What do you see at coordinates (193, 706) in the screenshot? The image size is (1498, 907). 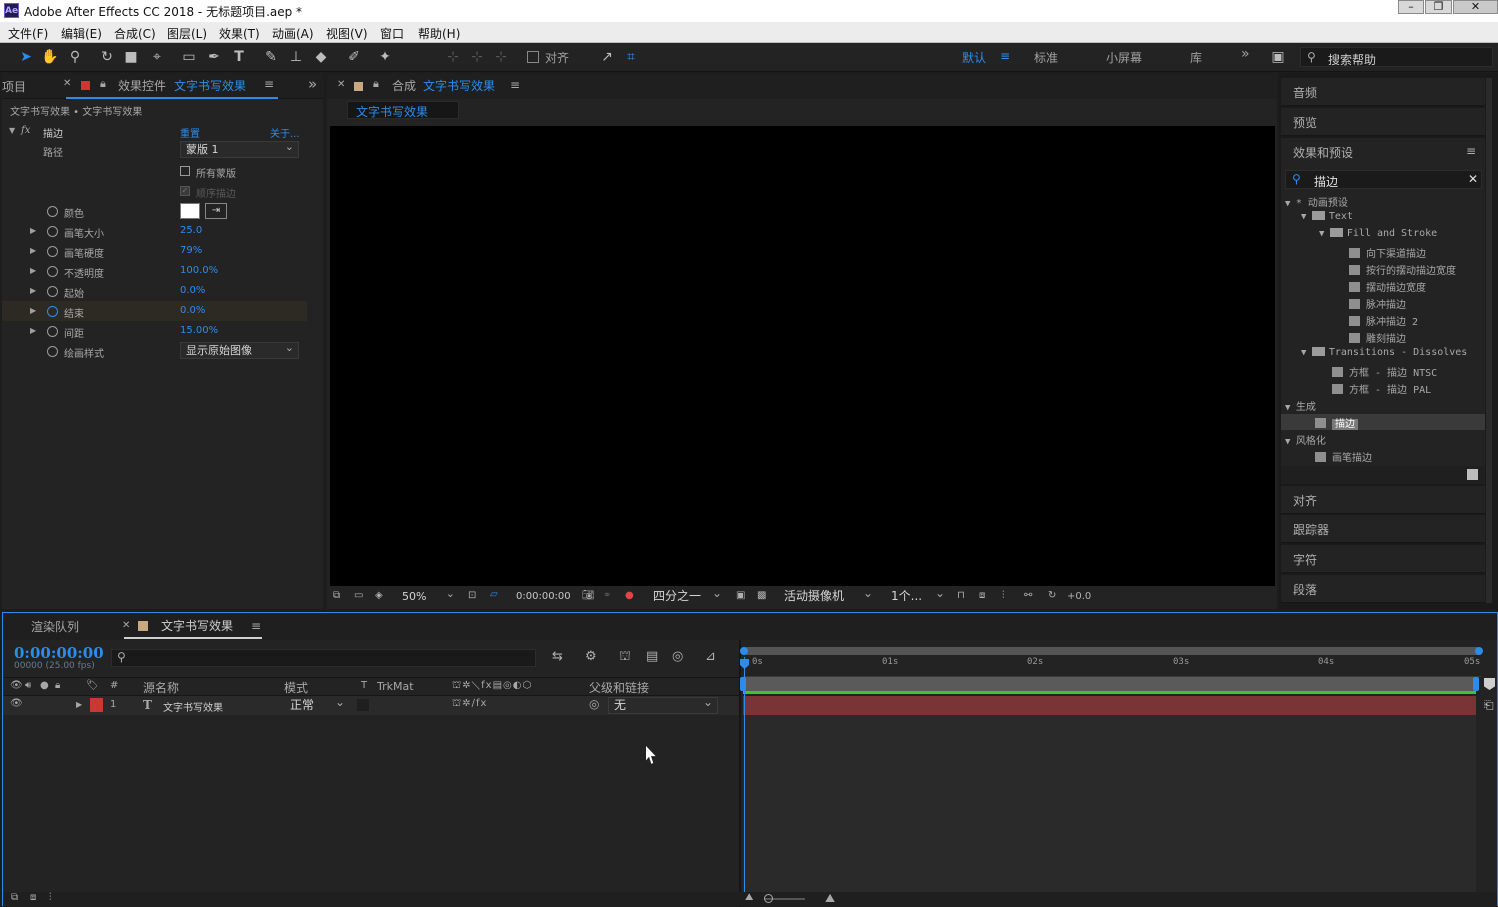 I see `layer-name: 文字书写效果` at bounding box center [193, 706].